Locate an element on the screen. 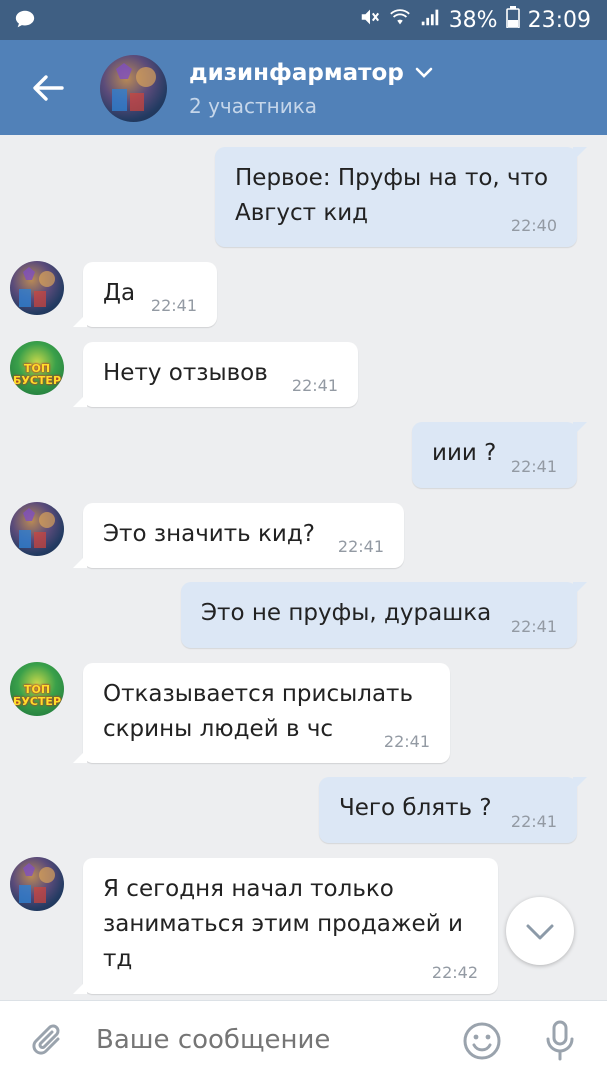 The image size is (607, 1080). message-time: 22:42 is located at coordinates (454, 972).